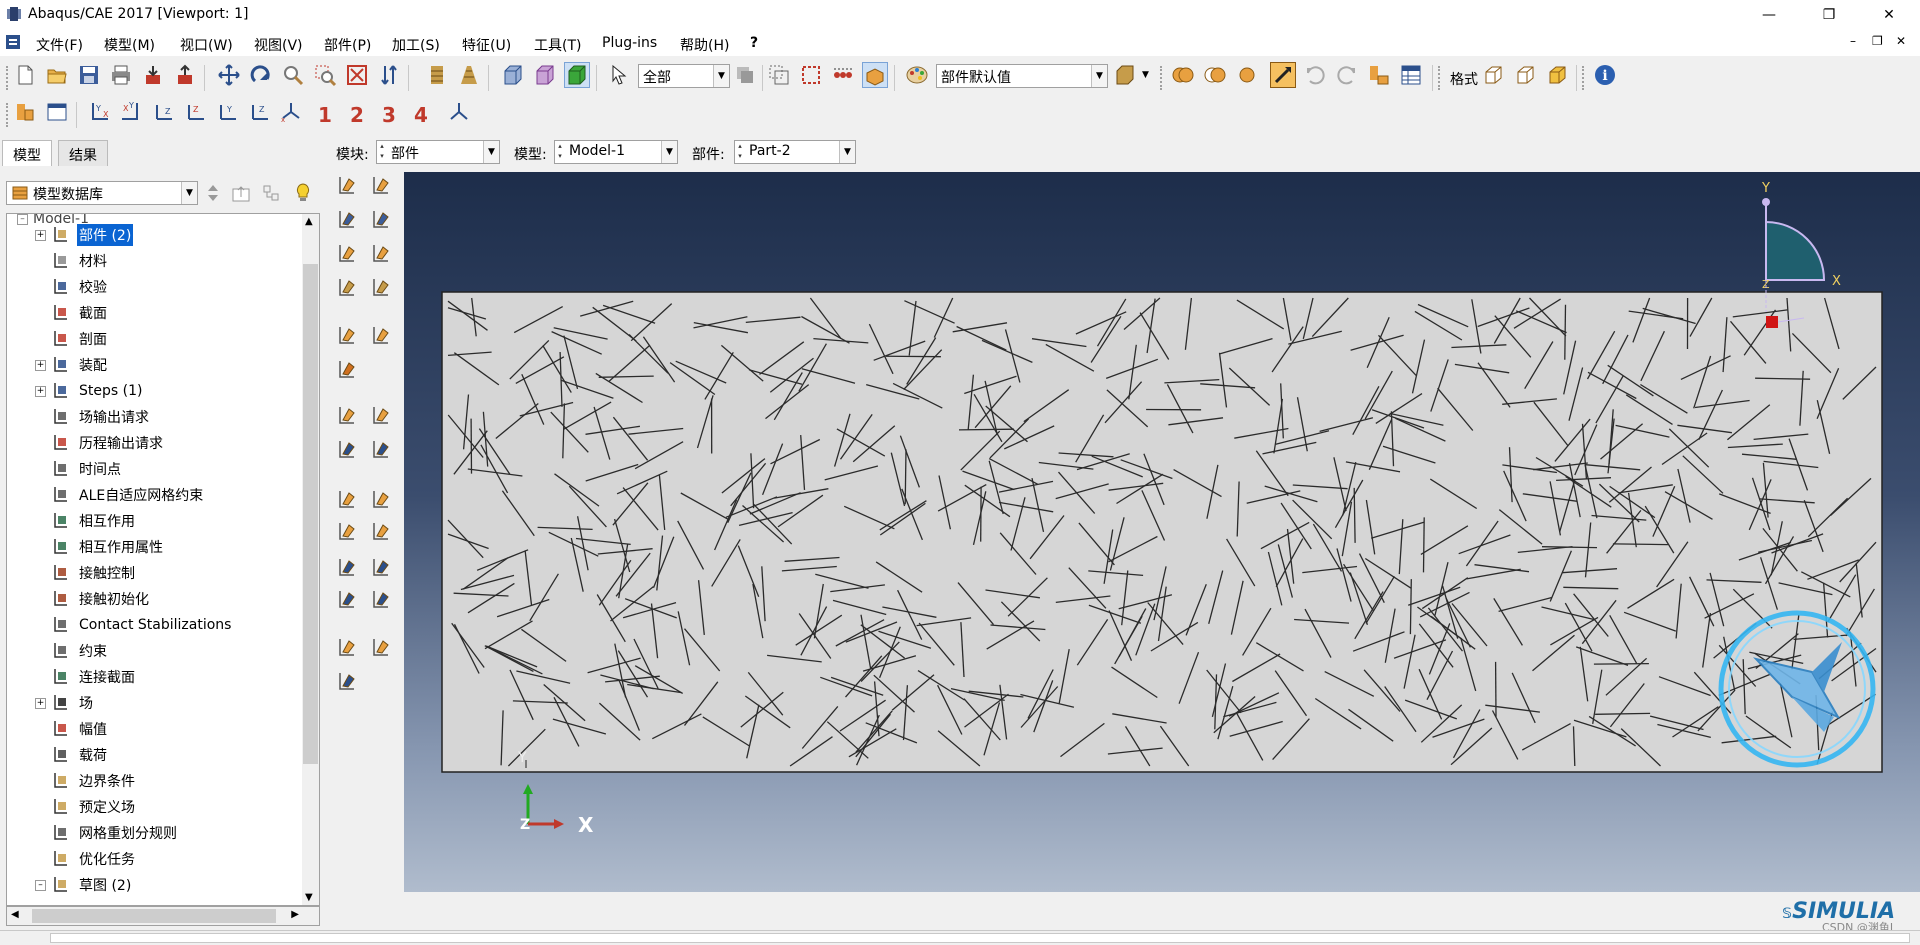 Image resolution: width=1920 pixels, height=945 pixels. Describe the element at coordinates (261, 75) in the screenshot. I see `rotate-icon` at that location.